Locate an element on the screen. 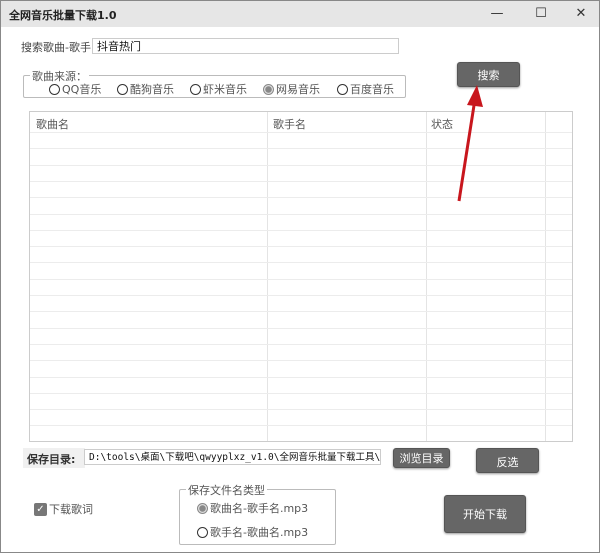 The width and height of the screenshot is (600, 553). radio-baidu: 百度音乐 is located at coordinates (365, 89).